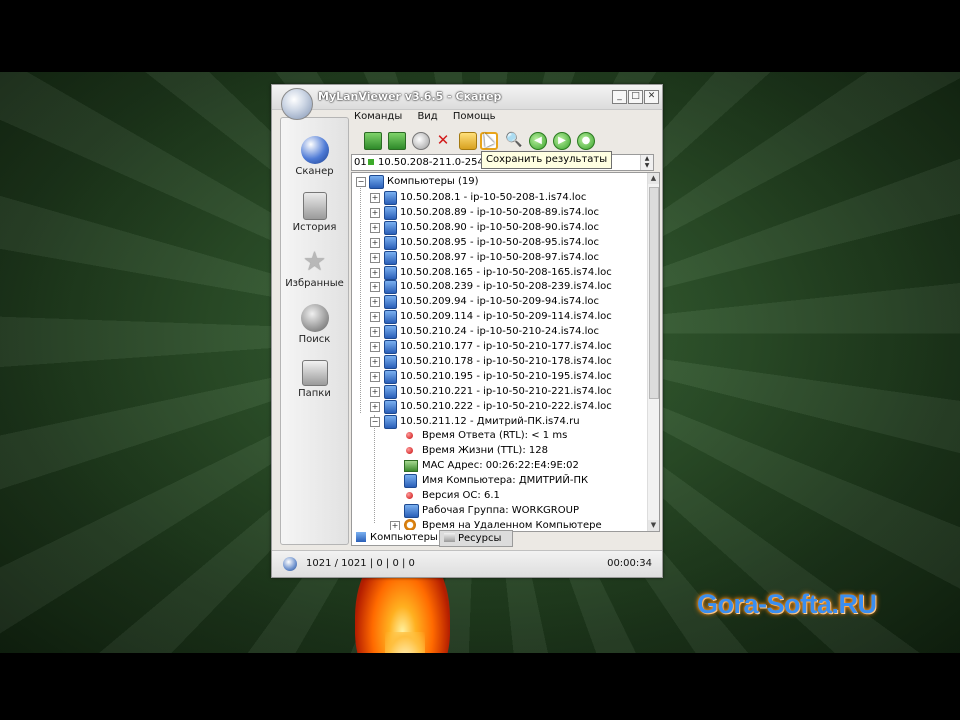 The width and height of the screenshot is (960, 720). Describe the element at coordinates (314, 339) in the screenshot. I see `sidebar-item-label: Поиск` at that location.